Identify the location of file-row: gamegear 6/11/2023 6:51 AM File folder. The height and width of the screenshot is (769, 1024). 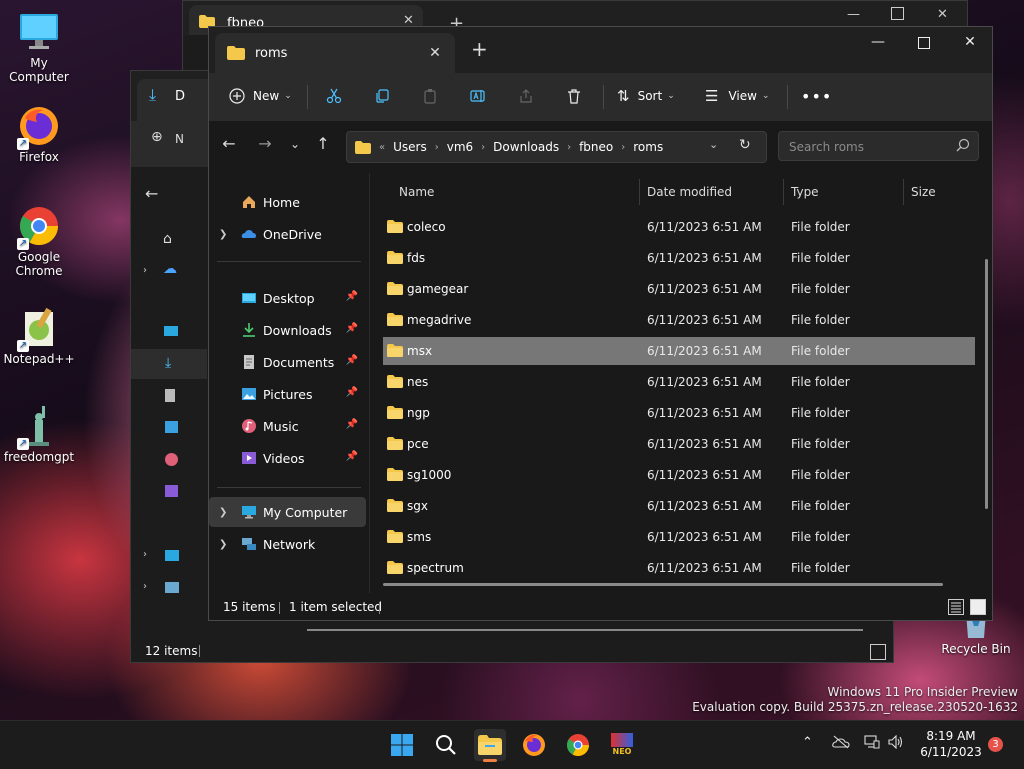
(679, 289).